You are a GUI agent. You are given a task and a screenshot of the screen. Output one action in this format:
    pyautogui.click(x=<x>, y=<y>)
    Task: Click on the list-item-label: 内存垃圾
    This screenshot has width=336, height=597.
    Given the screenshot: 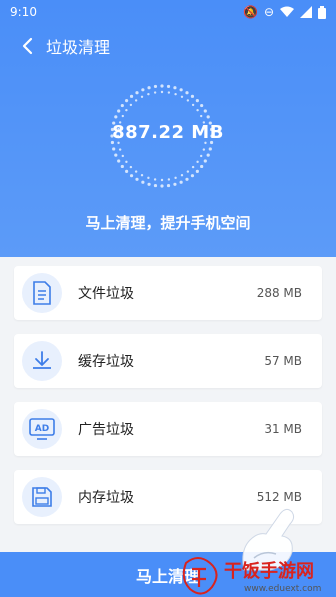 What is the action you would take?
    pyautogui.click(x=106, y=498)
    